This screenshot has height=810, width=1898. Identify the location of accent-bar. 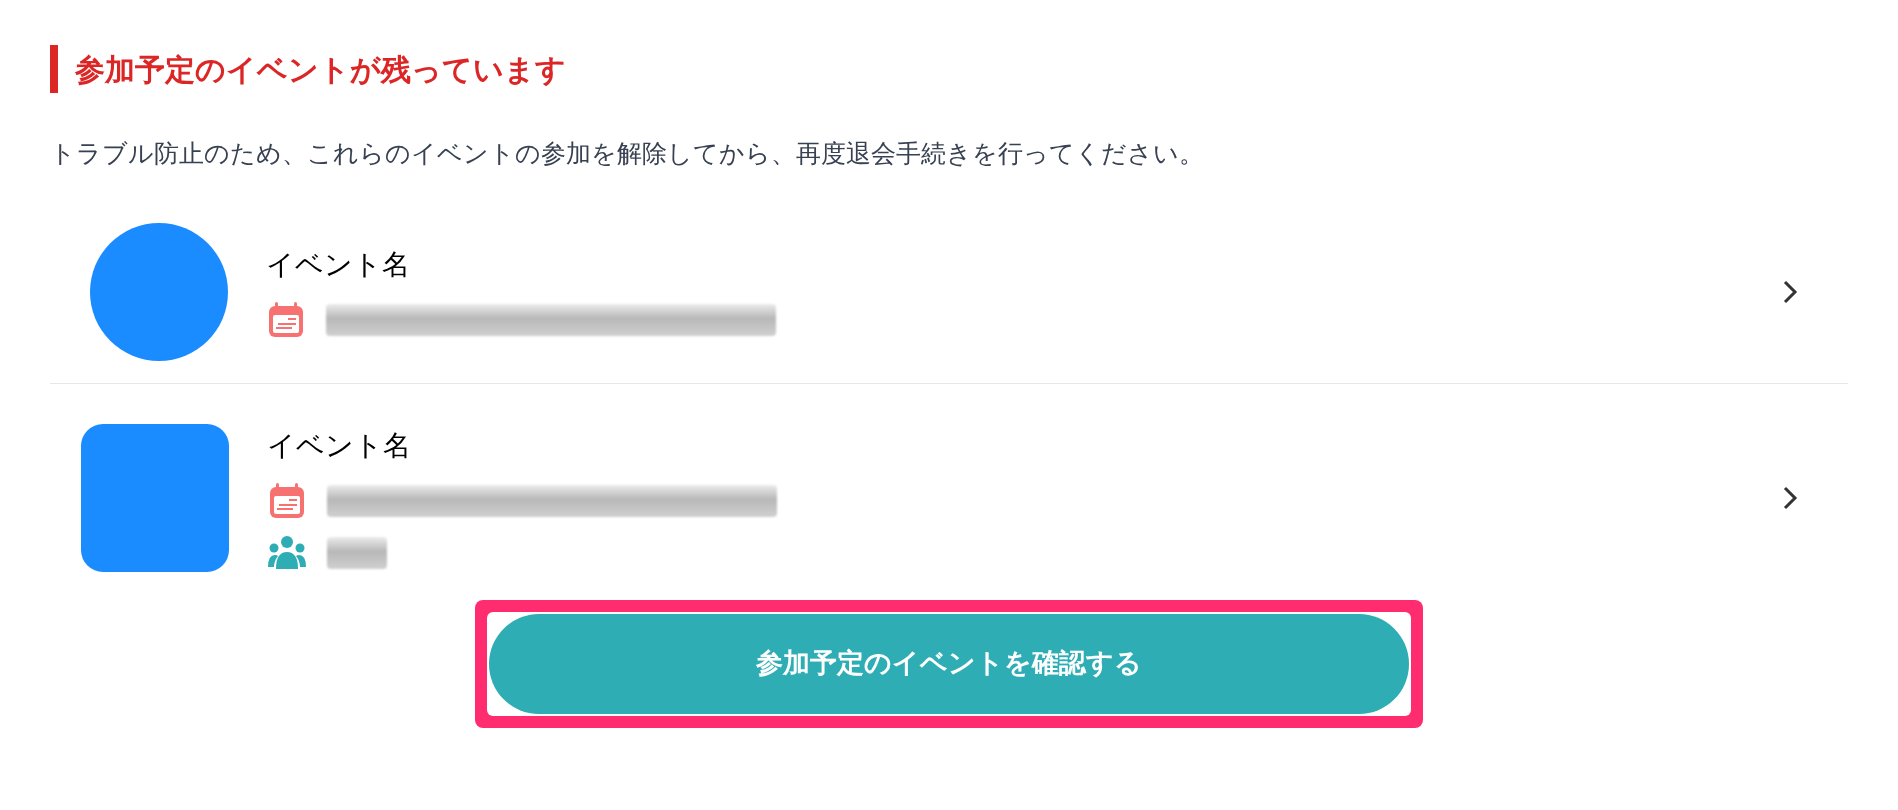
(54, 69).